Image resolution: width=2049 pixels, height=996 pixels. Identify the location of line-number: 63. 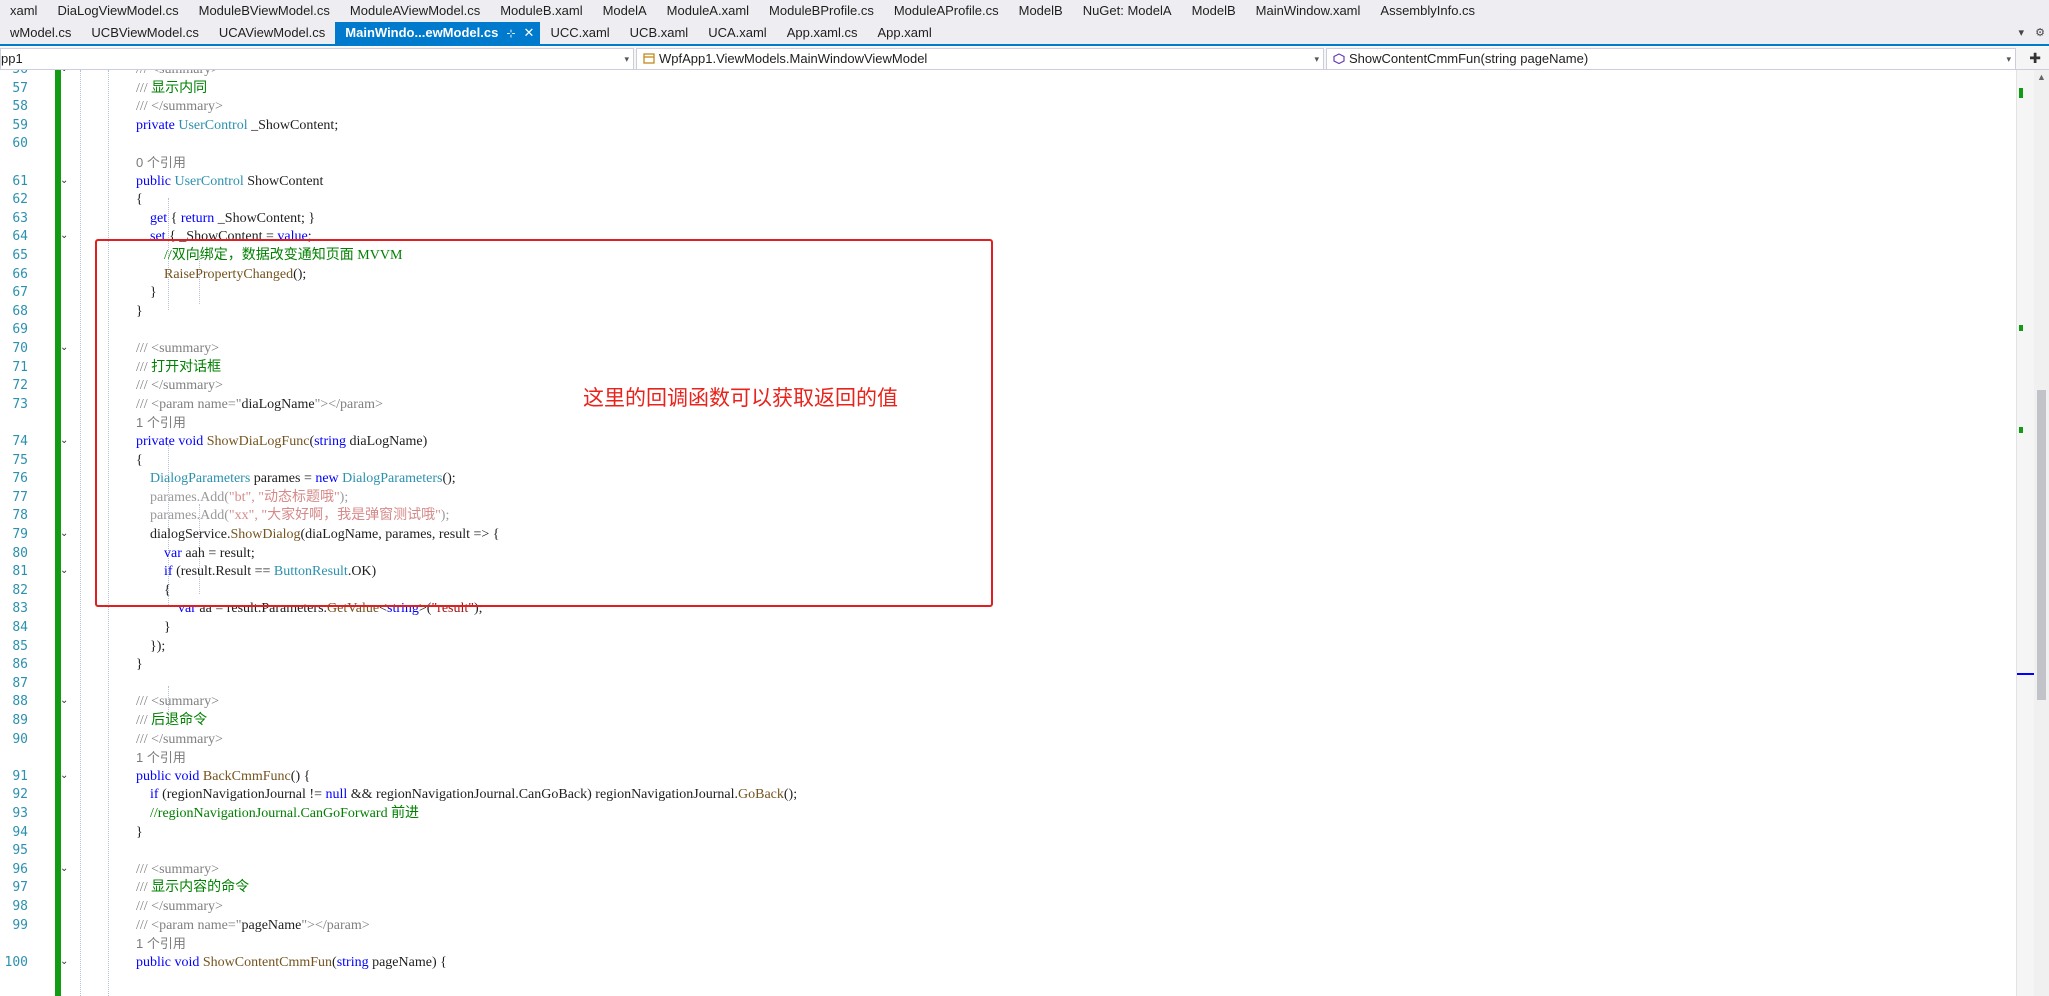
(20, 218).